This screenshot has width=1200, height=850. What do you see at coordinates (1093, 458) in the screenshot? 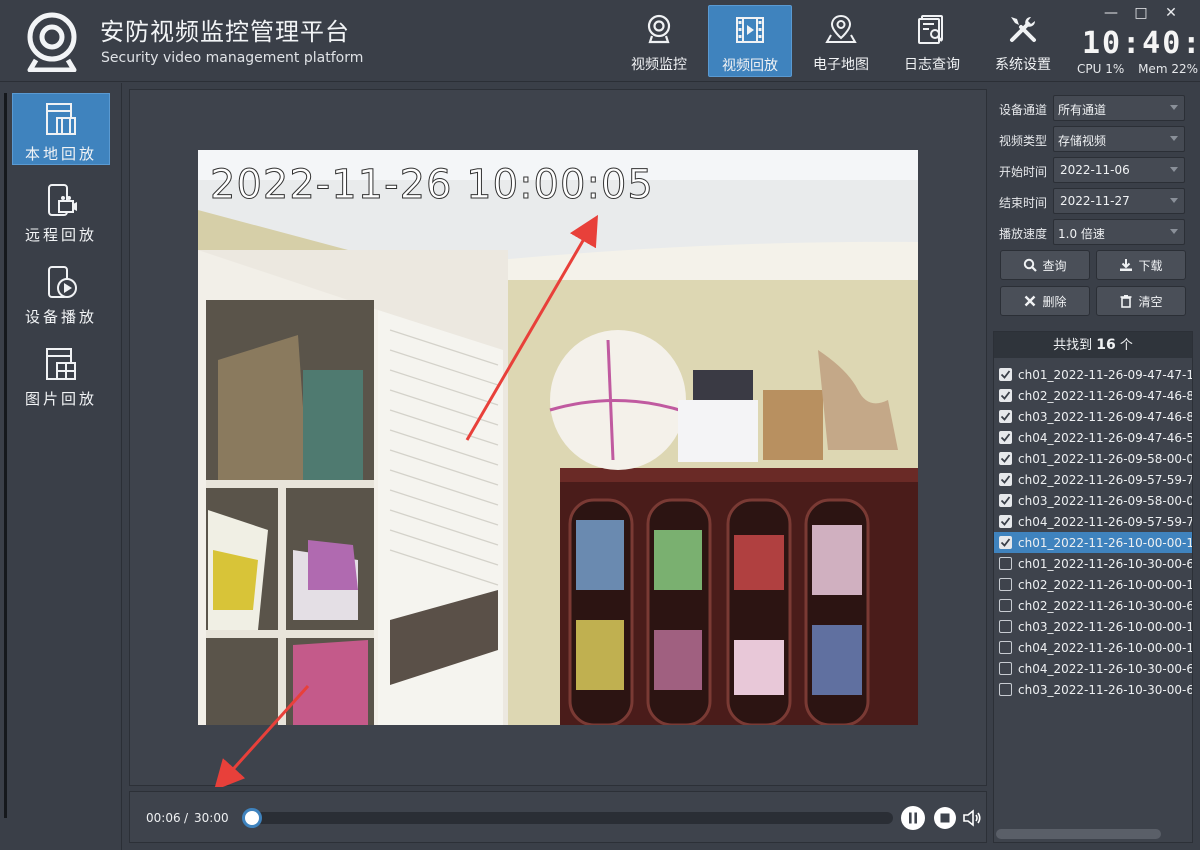
I see `file-list-item: ch01_2022-11-26-09-58-00-01` at bounding box center [1093, 458].